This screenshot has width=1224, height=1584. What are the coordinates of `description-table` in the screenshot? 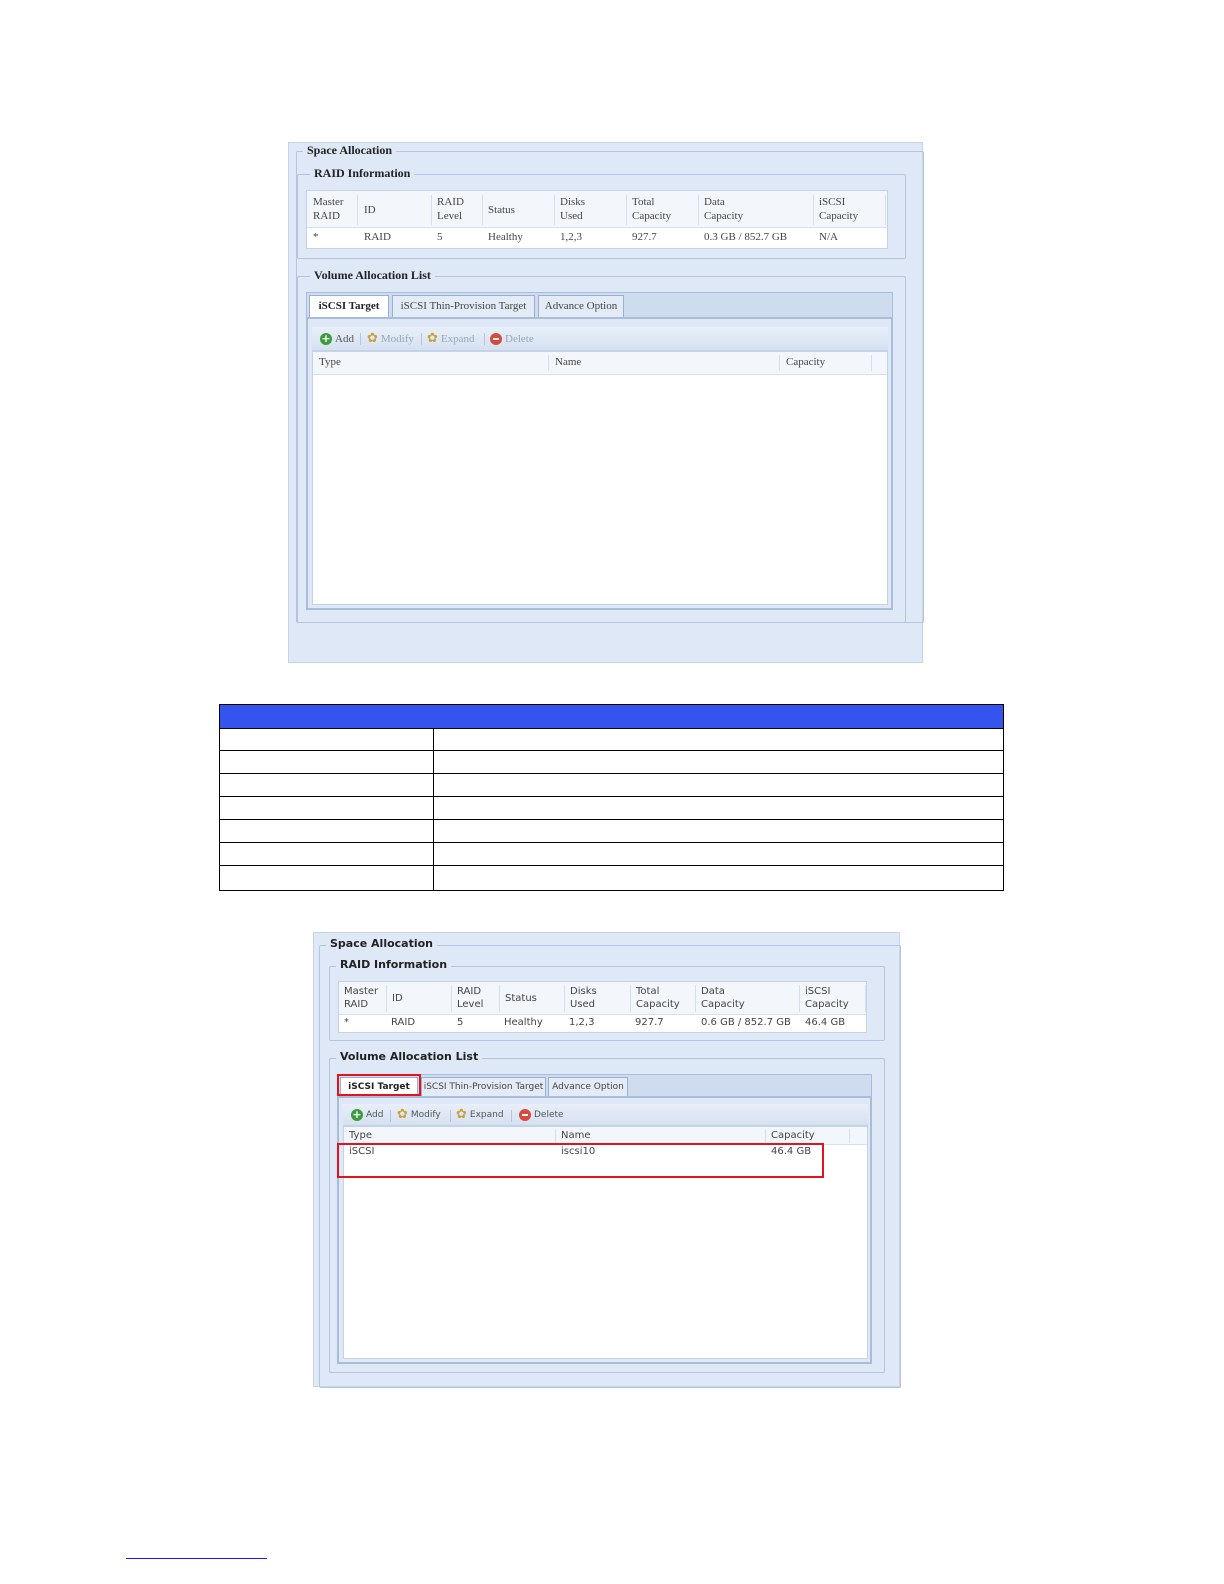 It's located at (611, 797).